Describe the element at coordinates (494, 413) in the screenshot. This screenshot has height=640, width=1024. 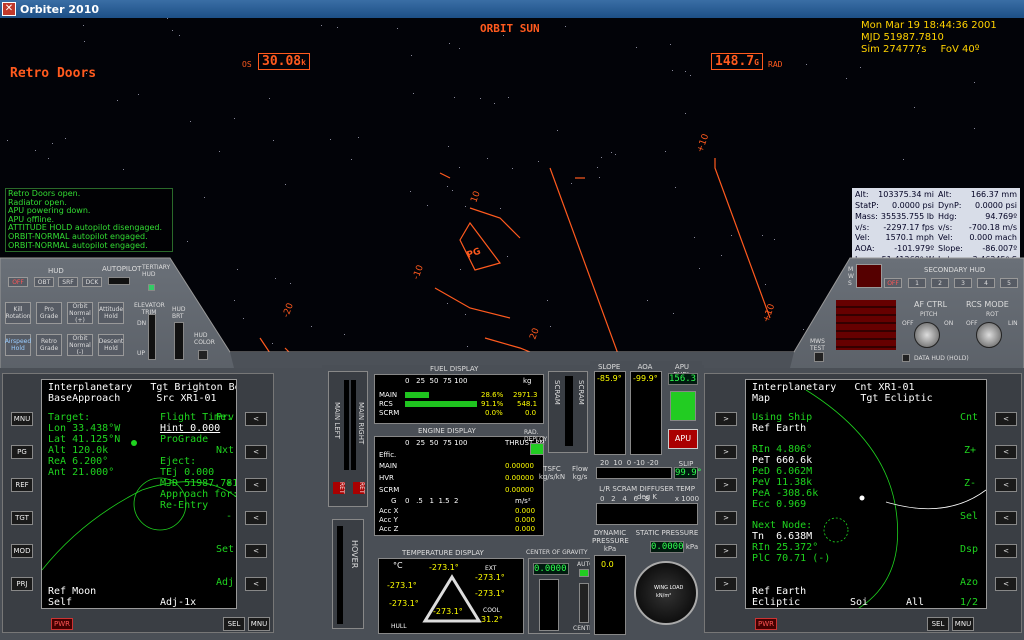
I see `fuel-scrm-pct: 0.0%` at that location.